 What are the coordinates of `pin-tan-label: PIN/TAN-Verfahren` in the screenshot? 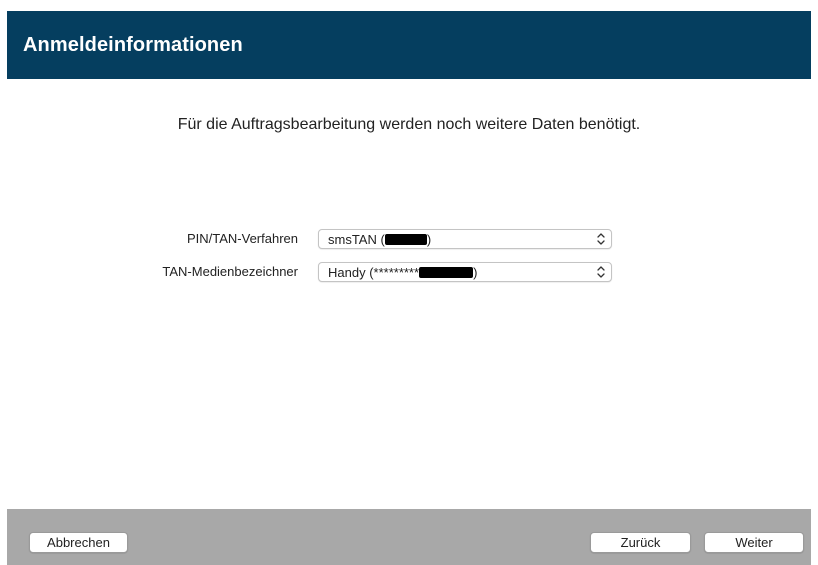 It's located at (242, 238).